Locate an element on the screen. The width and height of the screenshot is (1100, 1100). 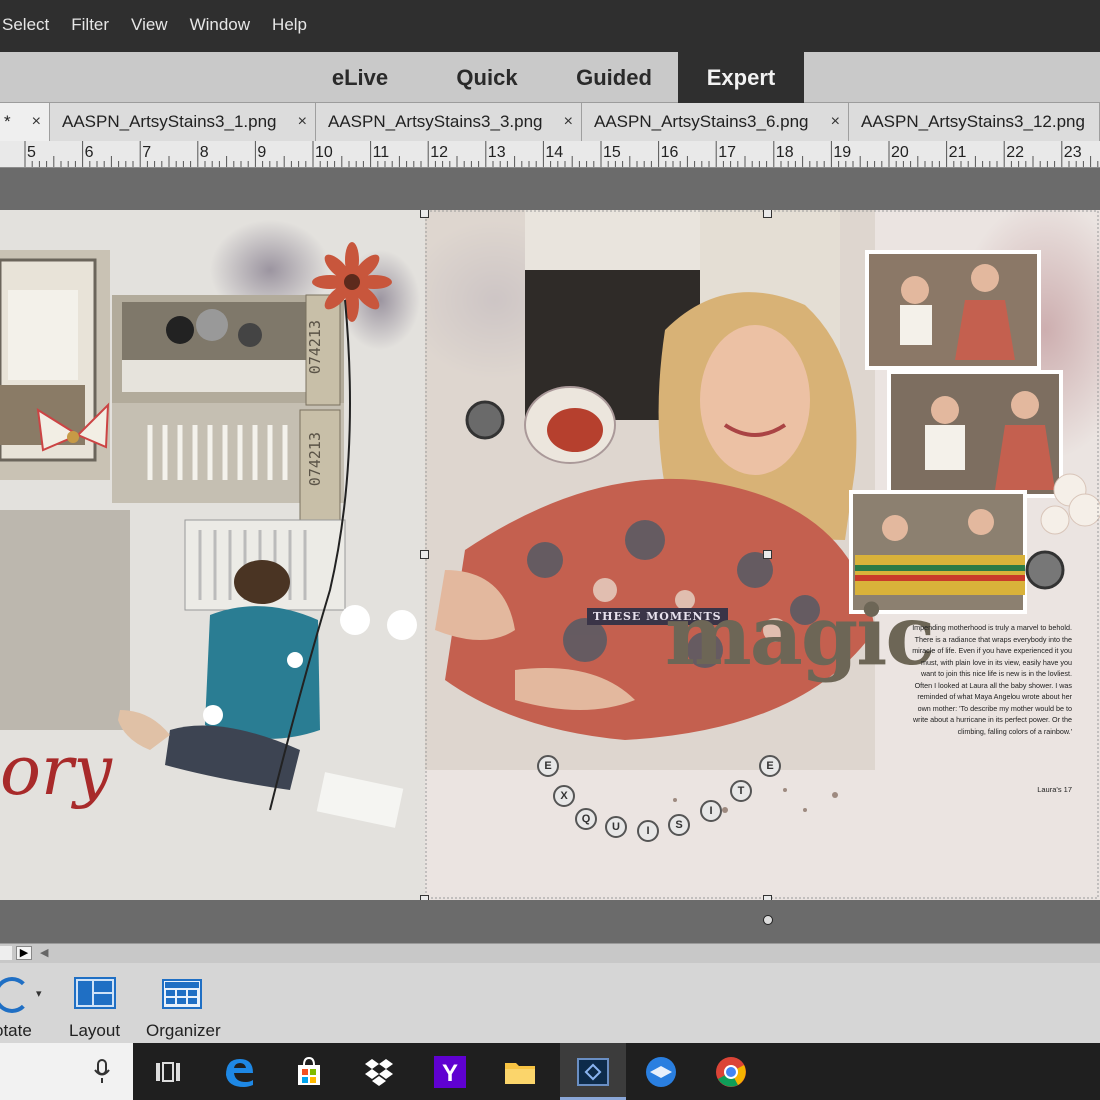
doc-tab-artsystains-12: AASPN_ArtsyStains3_12.png is located at coordinates (974, 122).